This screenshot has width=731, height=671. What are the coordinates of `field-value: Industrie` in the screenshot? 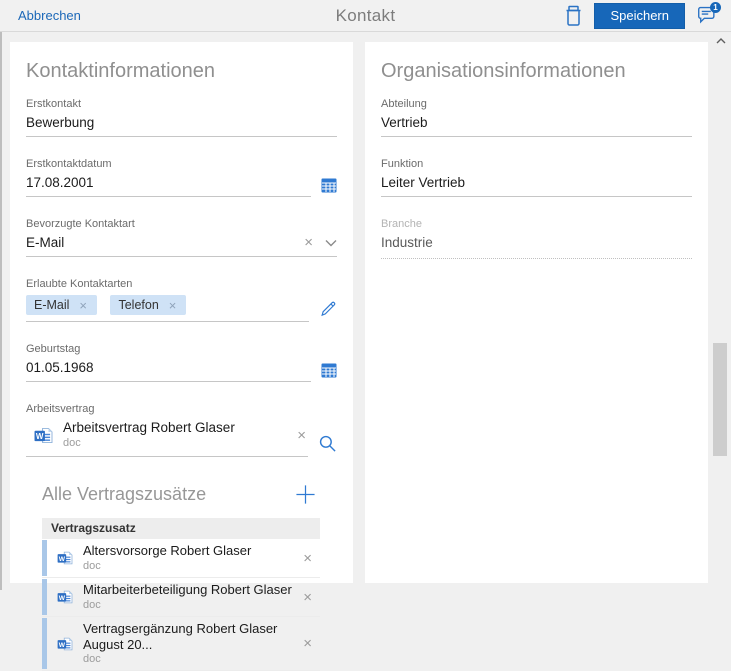 It's located at (407, 242).